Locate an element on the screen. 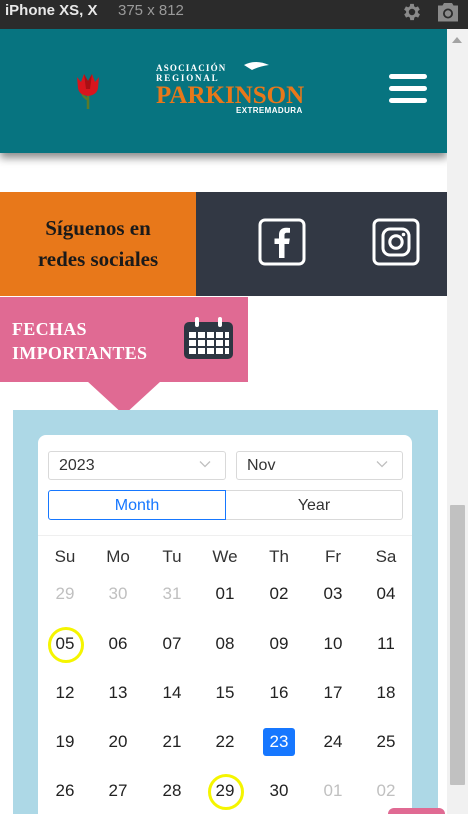  calendar-day: 14 is located at coordinates (172, 693).